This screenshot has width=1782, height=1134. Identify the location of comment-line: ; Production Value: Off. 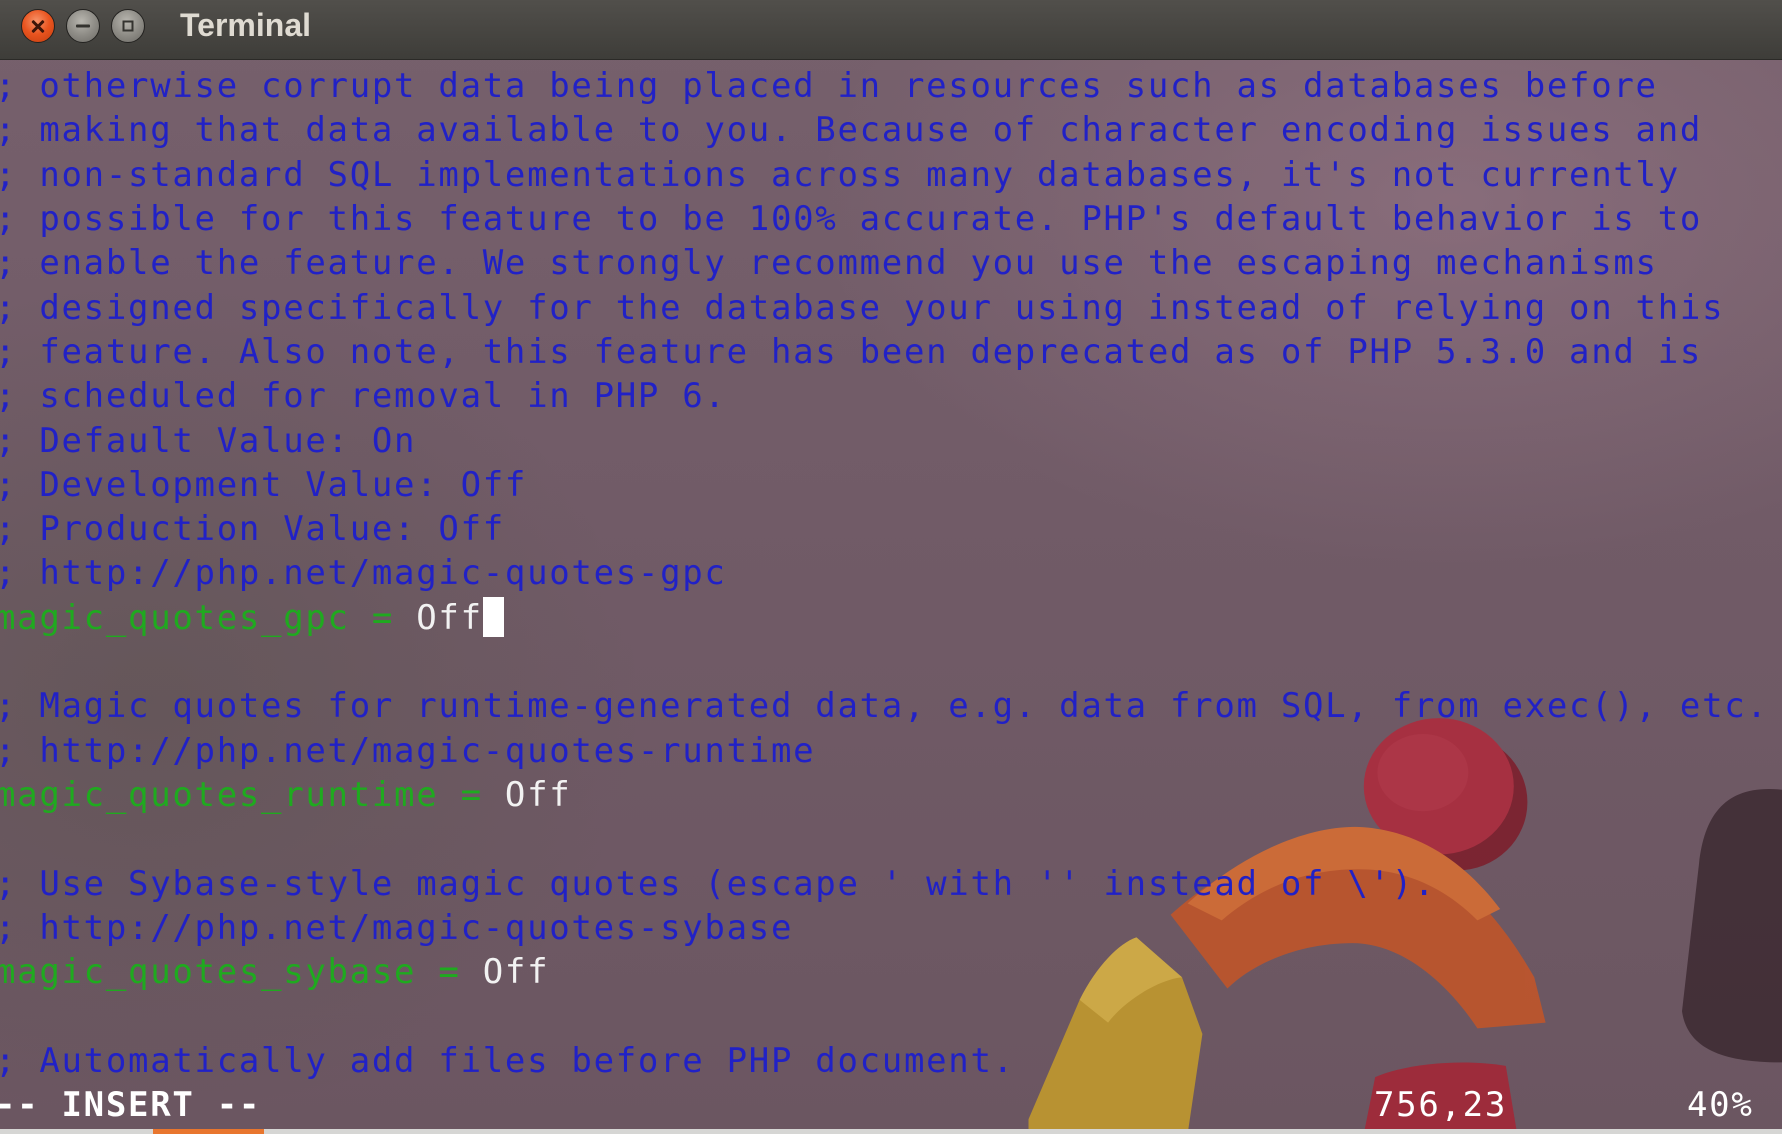
(252, 529).